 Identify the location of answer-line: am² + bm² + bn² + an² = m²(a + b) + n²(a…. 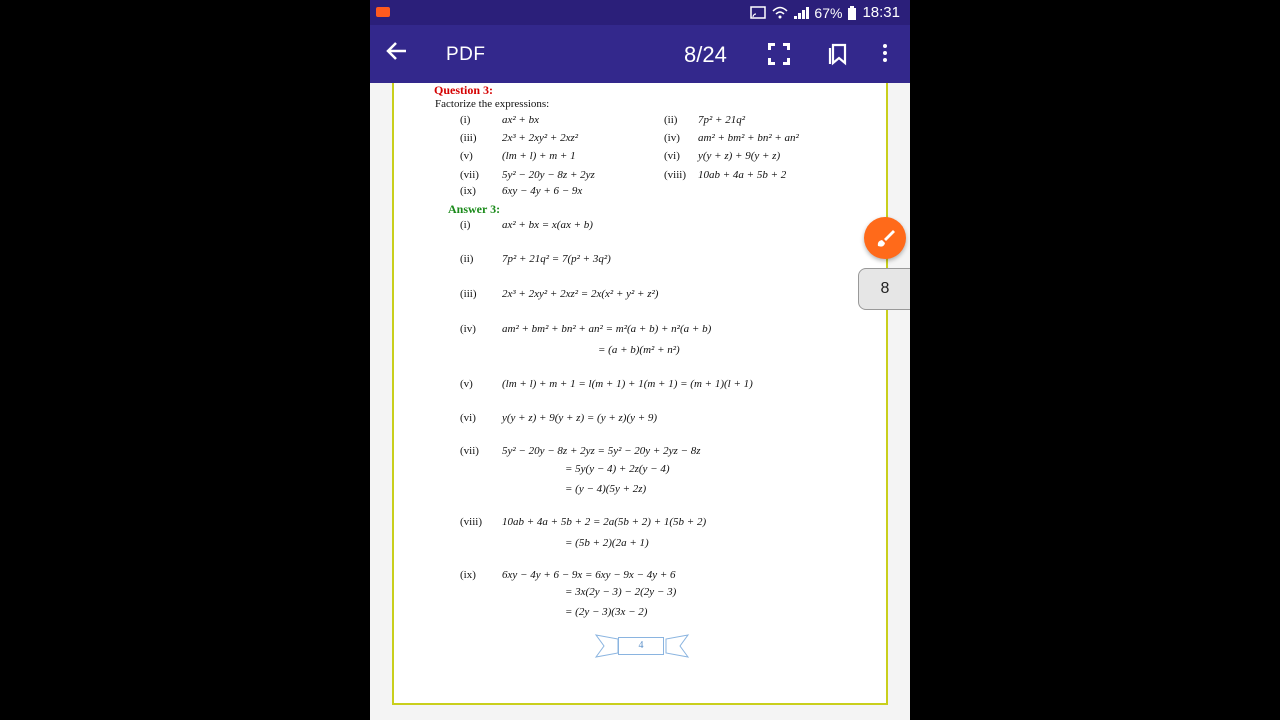
(607, 329).